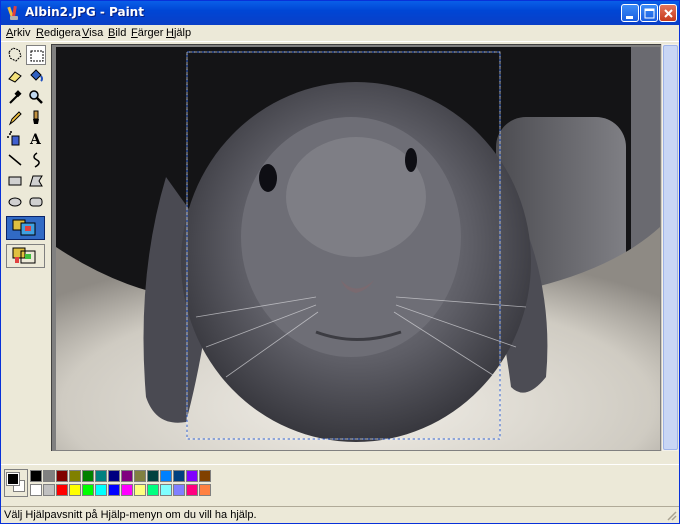 The width and height of the screenshot is (680, 524). I want to click on polygon-icon, so click(36, 181).